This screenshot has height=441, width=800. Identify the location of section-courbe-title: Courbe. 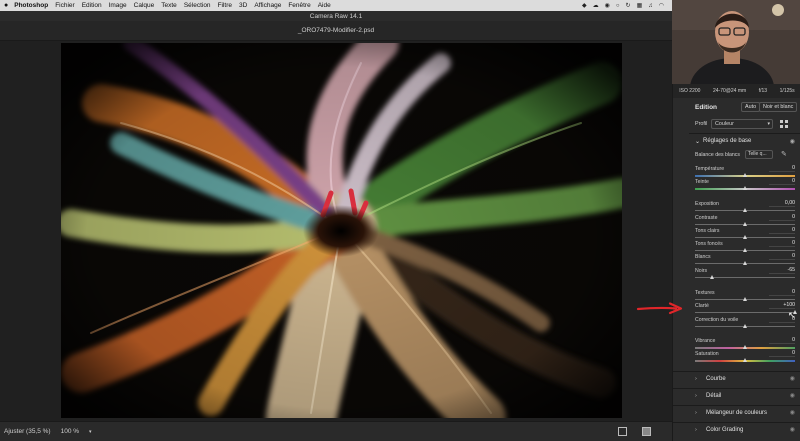
(716, 378).